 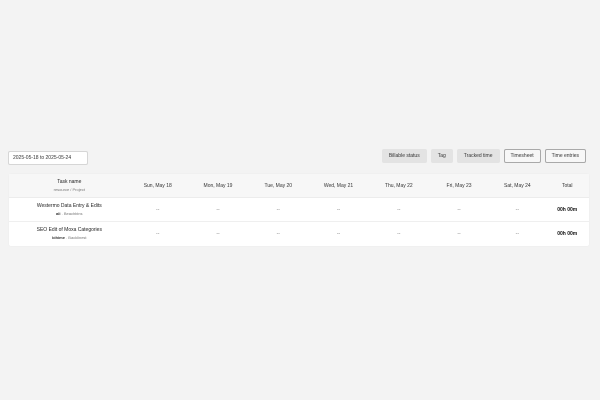 What do you see at coordinates (567, 185) in the screenshot?
I see `total-header: Total` at bounding box center [567, 185].